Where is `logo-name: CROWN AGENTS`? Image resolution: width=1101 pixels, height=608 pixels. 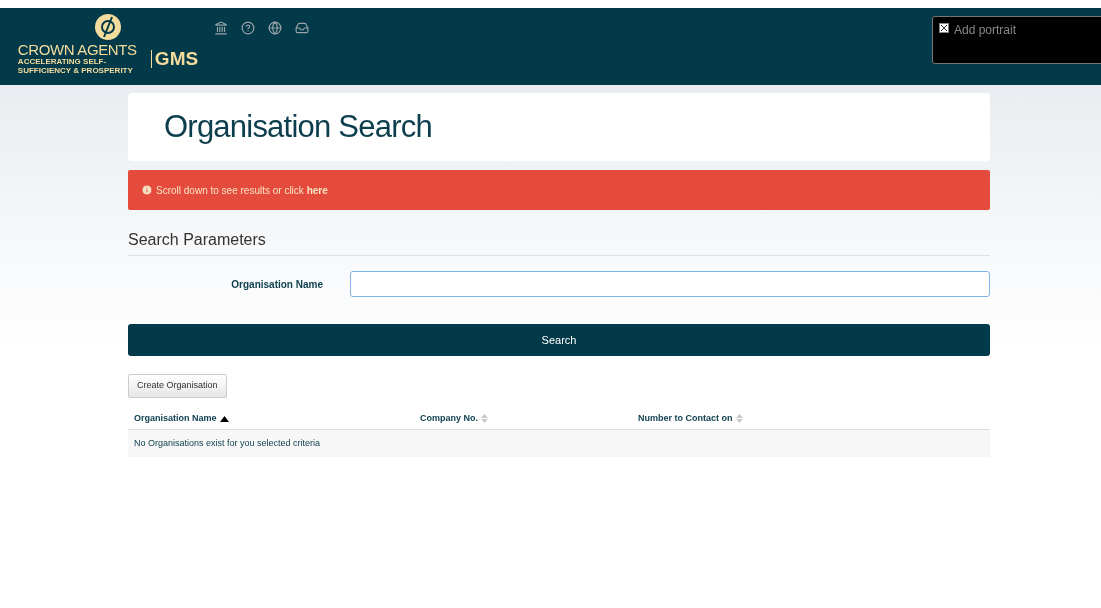
logo-name: CROWN AGENTS is located at coordinates (77, 49).